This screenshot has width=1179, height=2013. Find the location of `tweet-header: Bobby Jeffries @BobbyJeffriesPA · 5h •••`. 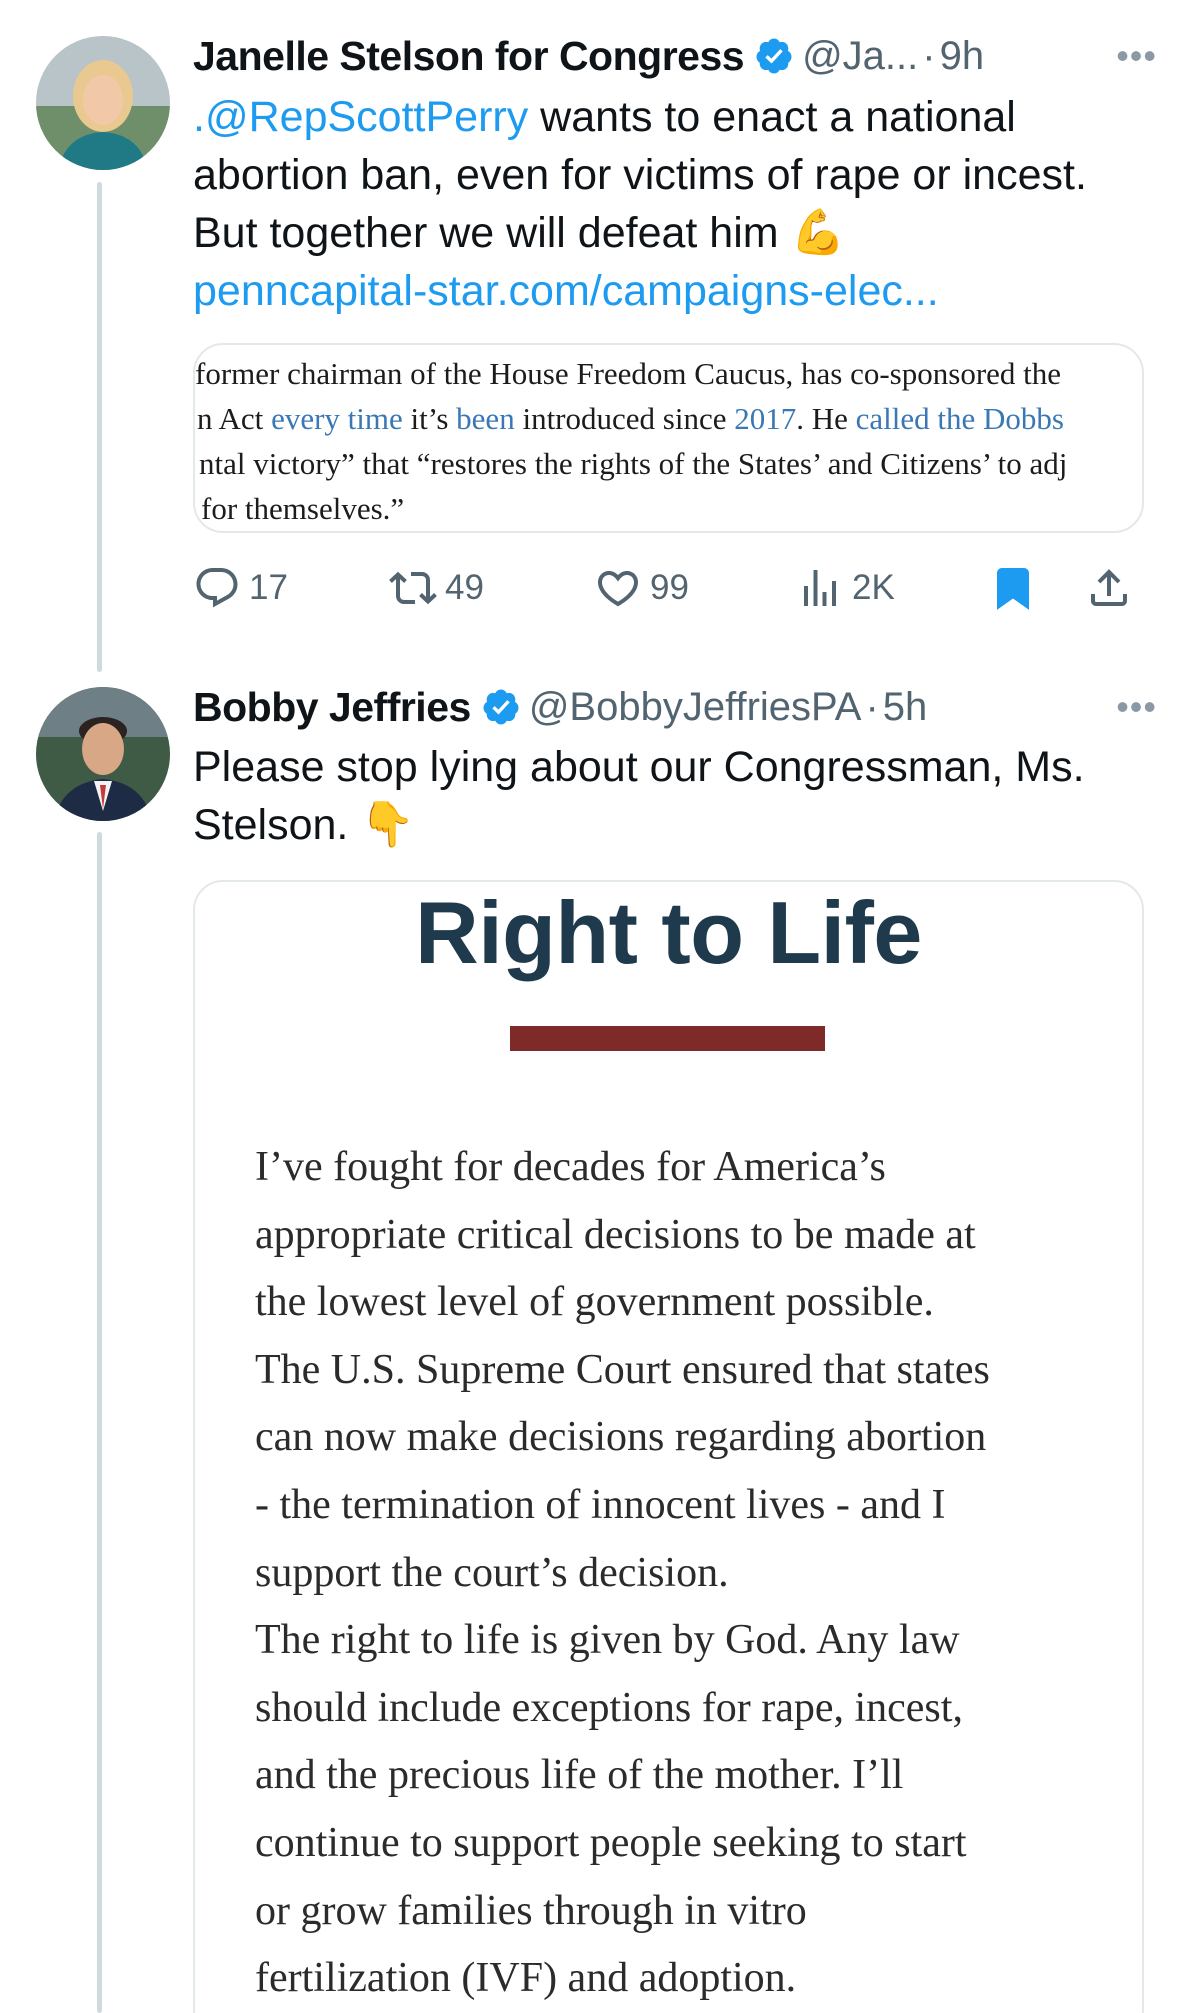

tweet-header: Bobby Jeffries @BobbyJeffriesPA · 5h ••• is located at coordinates (675, 707).